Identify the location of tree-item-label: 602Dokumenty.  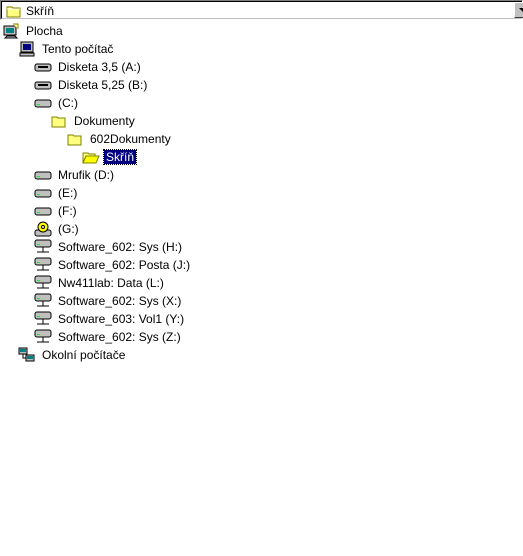
(130, 139).